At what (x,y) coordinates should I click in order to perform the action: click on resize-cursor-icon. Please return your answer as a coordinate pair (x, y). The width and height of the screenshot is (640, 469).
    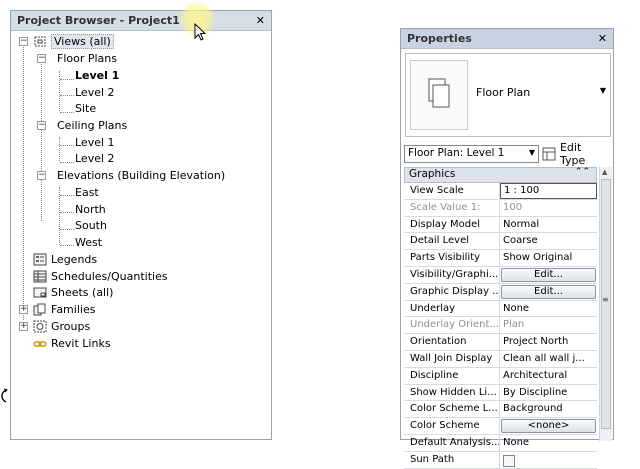
    Looking at the image, I should click on (4, 395).